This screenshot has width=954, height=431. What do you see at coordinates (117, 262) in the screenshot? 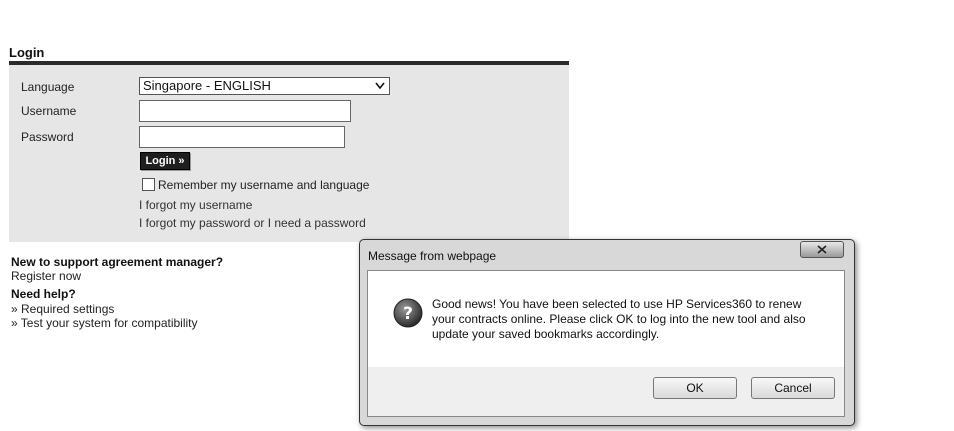
I see `new-user-heading: New to support agreement manager?` at bounding box center [117, 262].